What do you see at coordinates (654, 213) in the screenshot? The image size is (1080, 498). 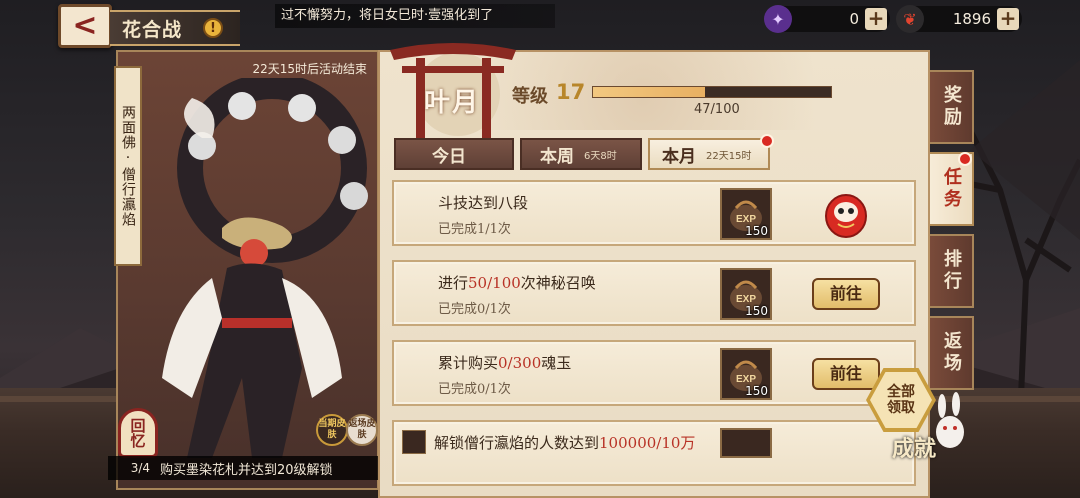 I see `task-row: 斗技达到八段 已完成1/1次 EXP 150` at bounding box center [654, 213].